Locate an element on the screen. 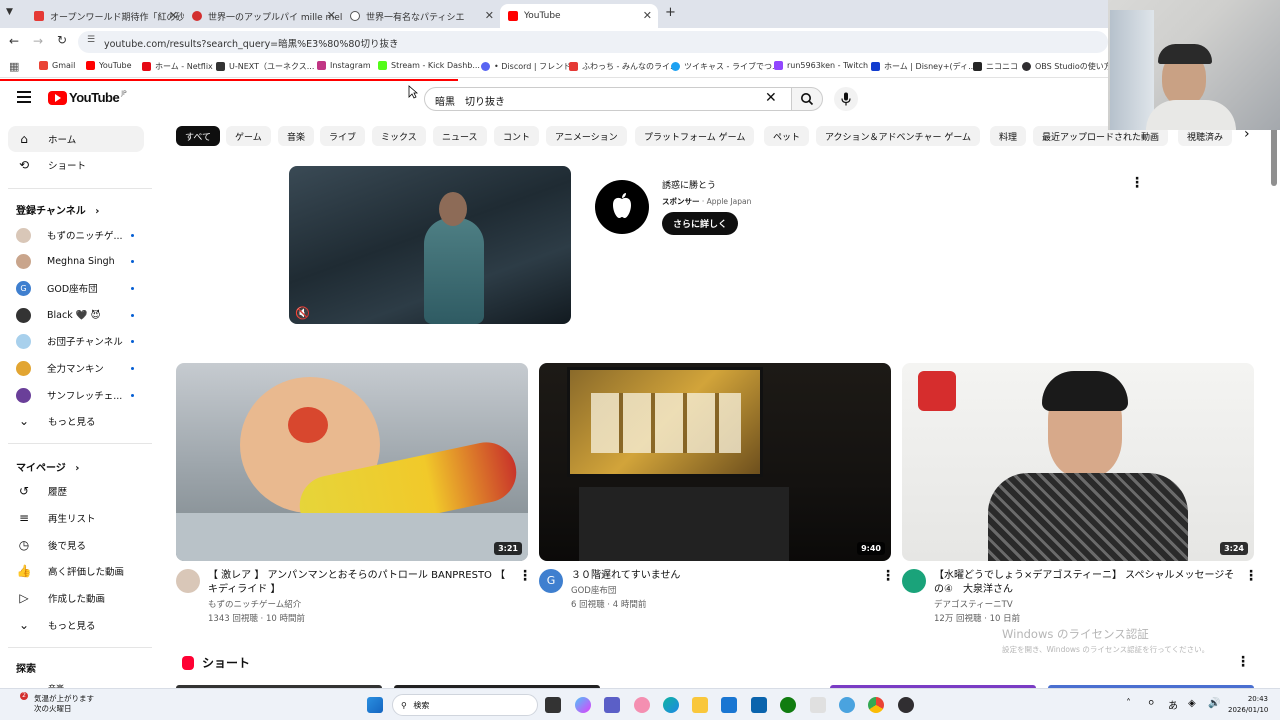  reload-icon: ↻ is located at coordinates (62, 40).